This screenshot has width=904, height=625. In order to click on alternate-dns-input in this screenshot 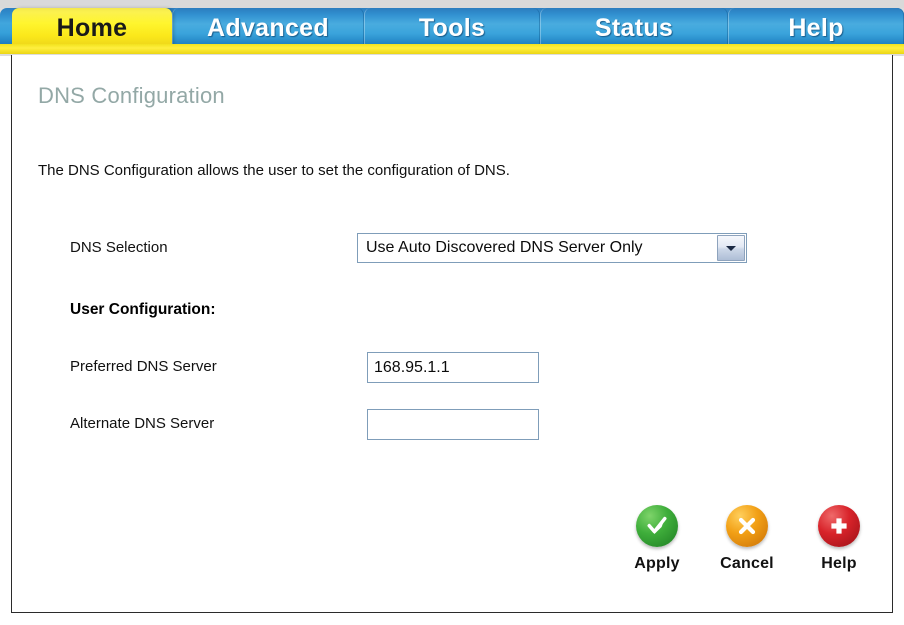, I will do `click(453, 424)`.